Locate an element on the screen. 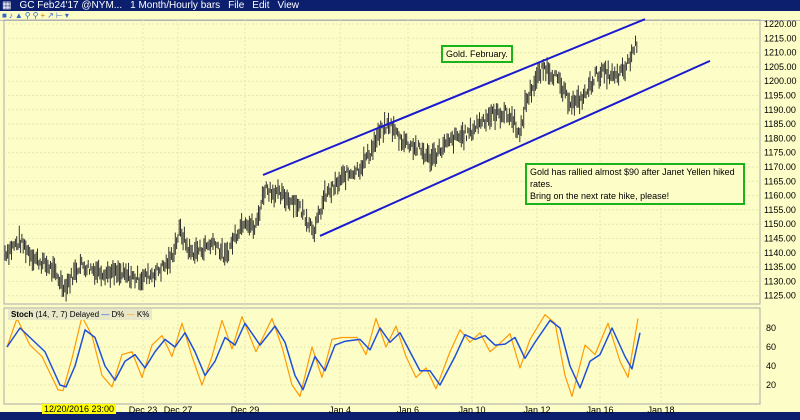 The image size is (800, 420). y-tick-label: 1155.00 is located at coordinates (780, 210).